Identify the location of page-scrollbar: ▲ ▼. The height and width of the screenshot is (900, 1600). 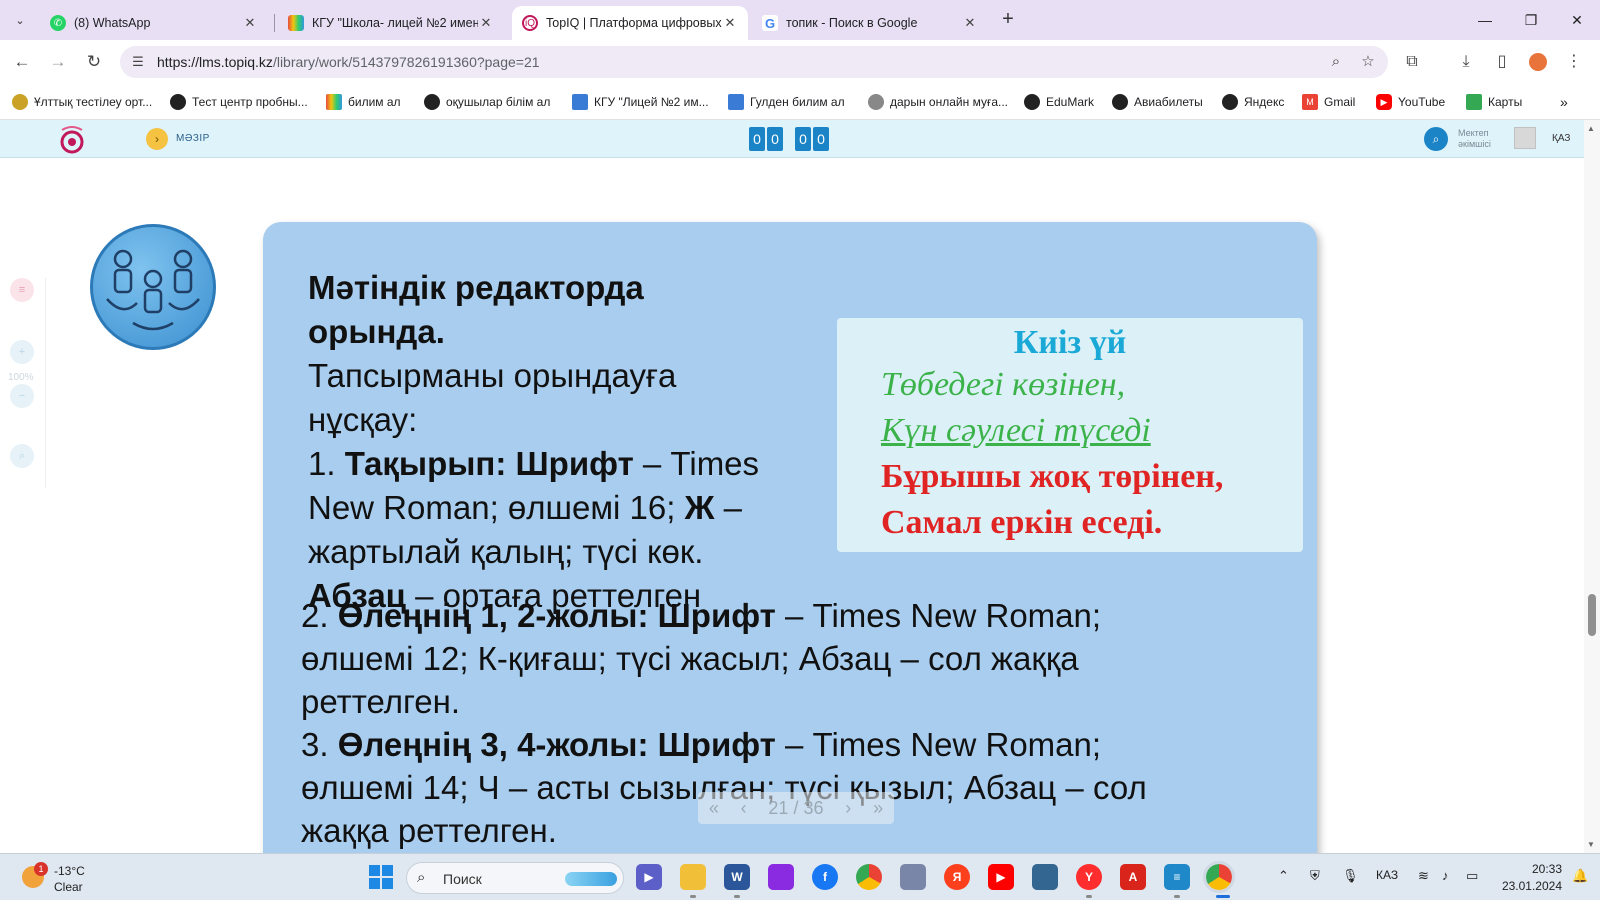
(1592, 486).